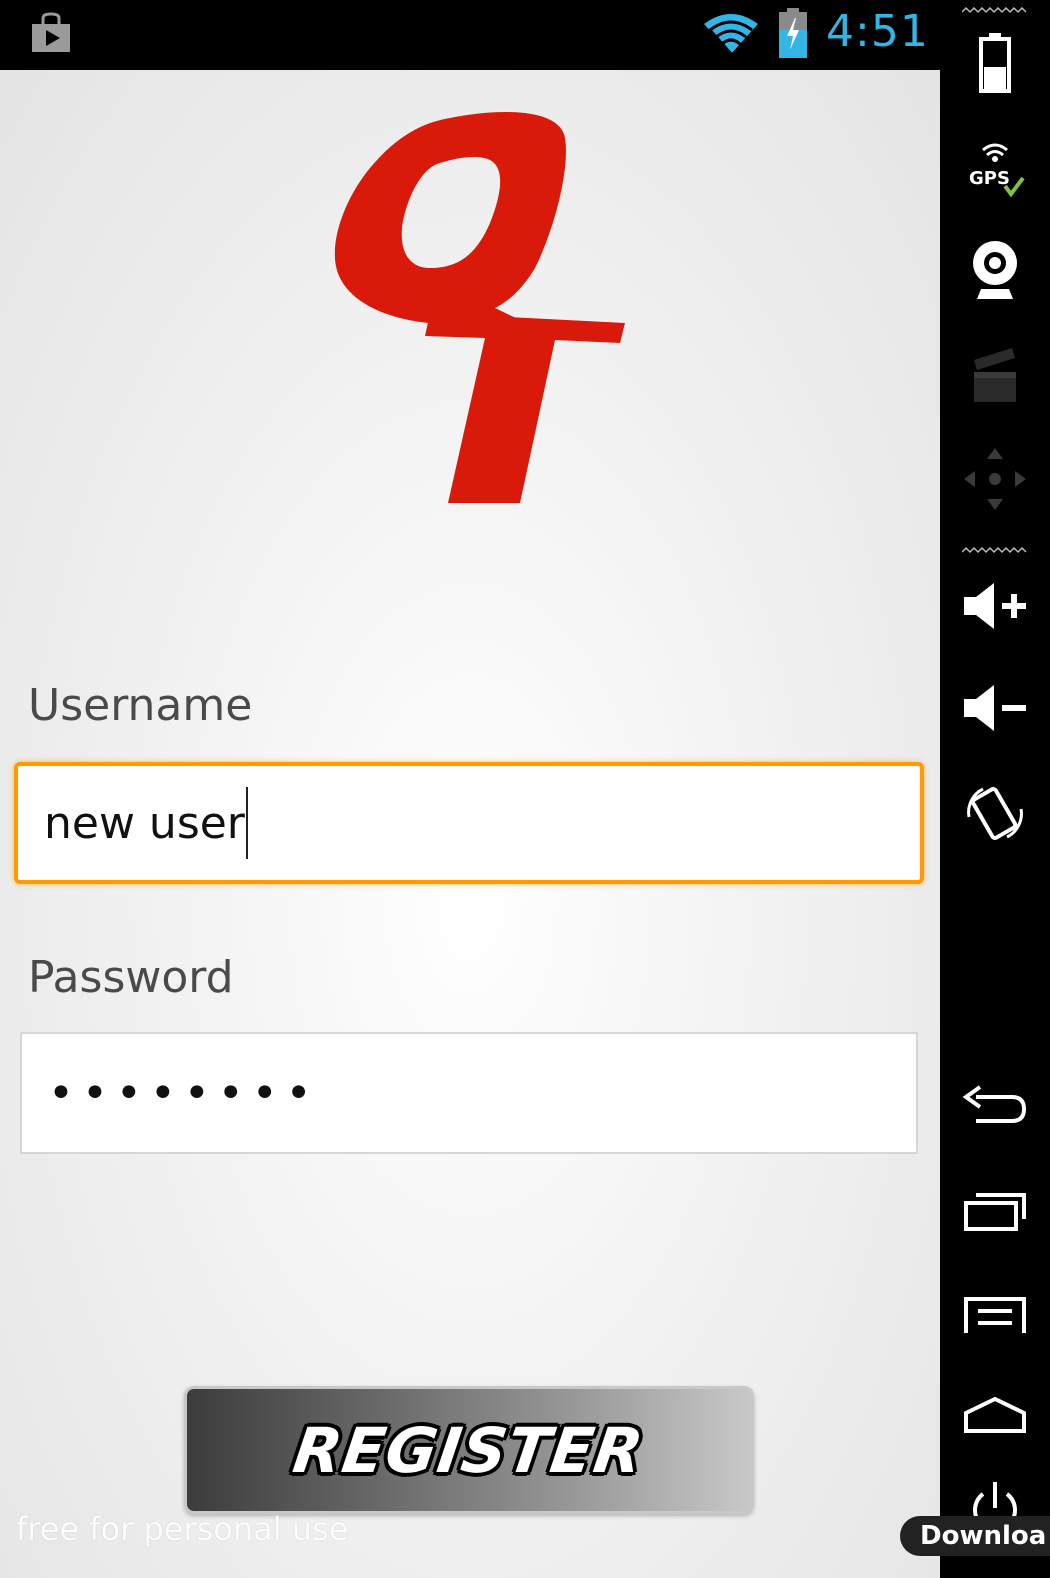 Image resolution: width=1050 pixels, height=1578 pixels. I want to click on download-badge: Downloa, so click(975, 1536).